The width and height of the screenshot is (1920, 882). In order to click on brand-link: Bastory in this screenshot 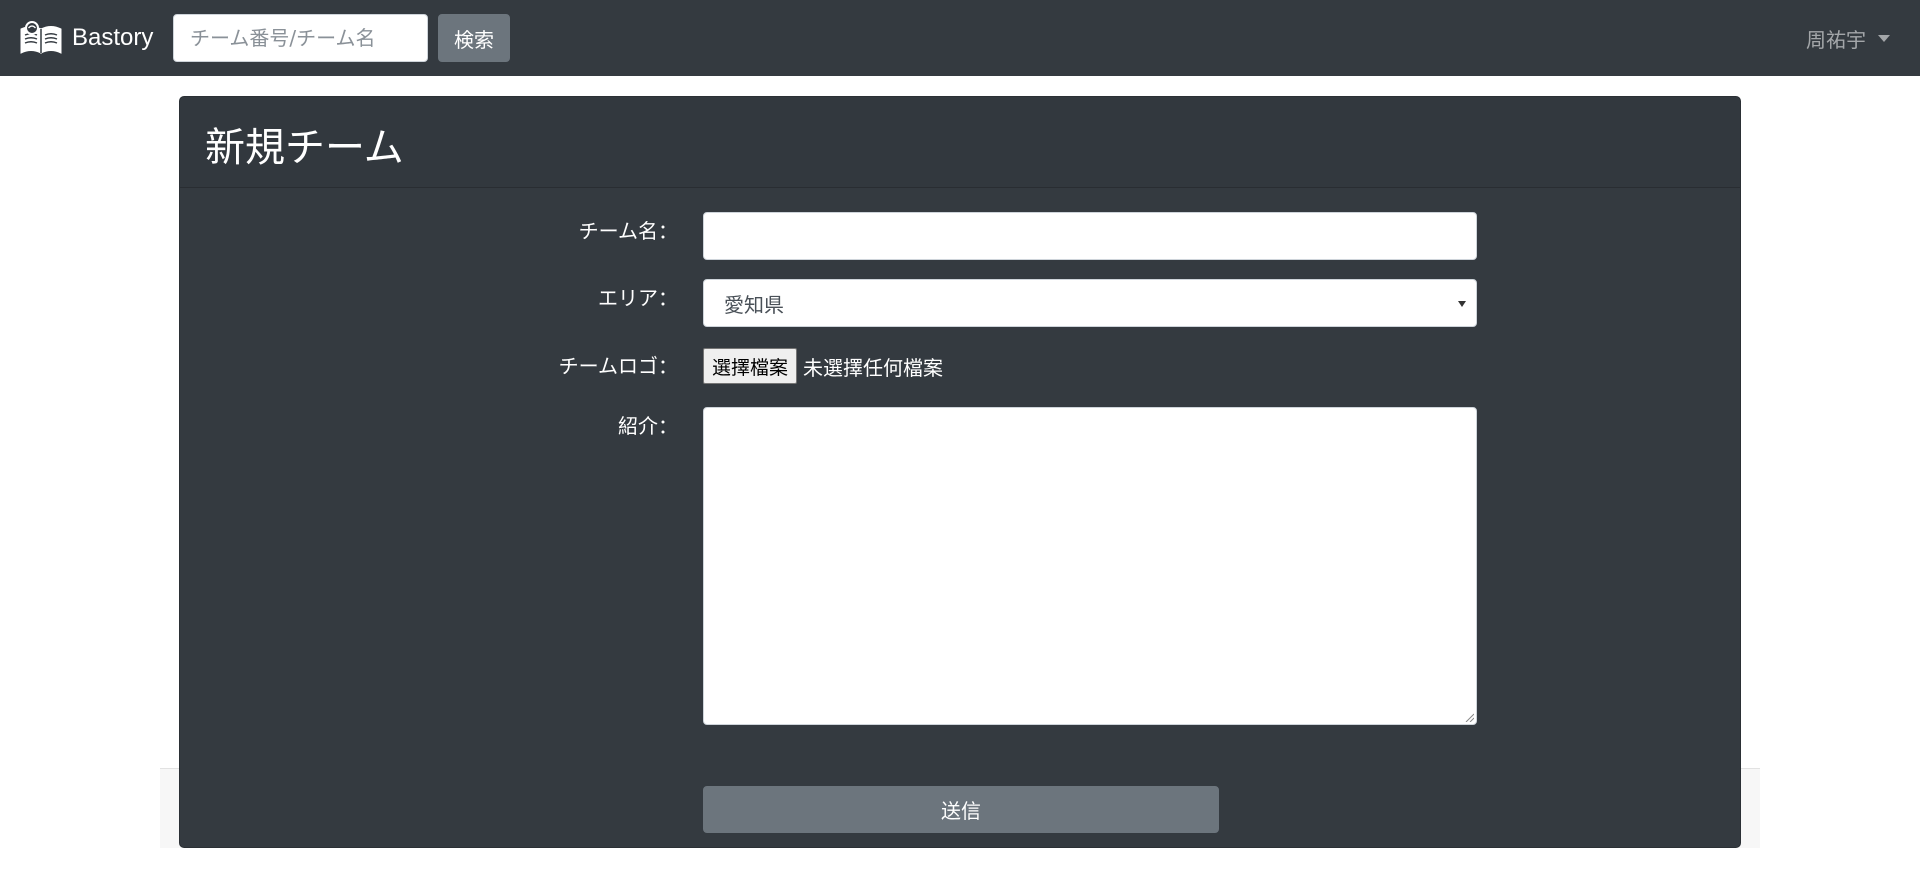, I will do `click(85, 38)`.